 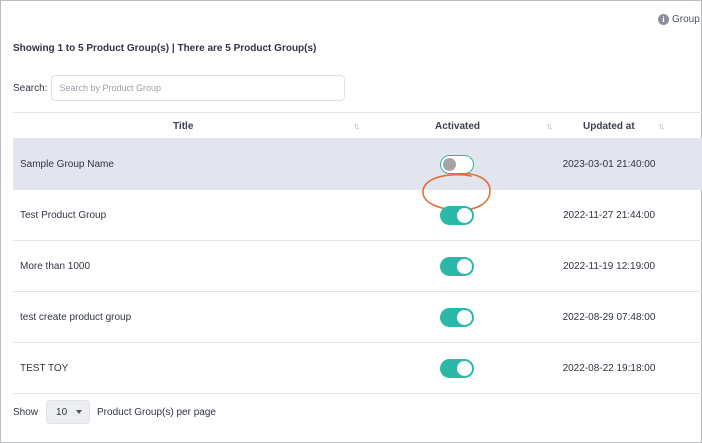 I want to click on column-header-updated-at: Updated at, so click(x=609, y=126).